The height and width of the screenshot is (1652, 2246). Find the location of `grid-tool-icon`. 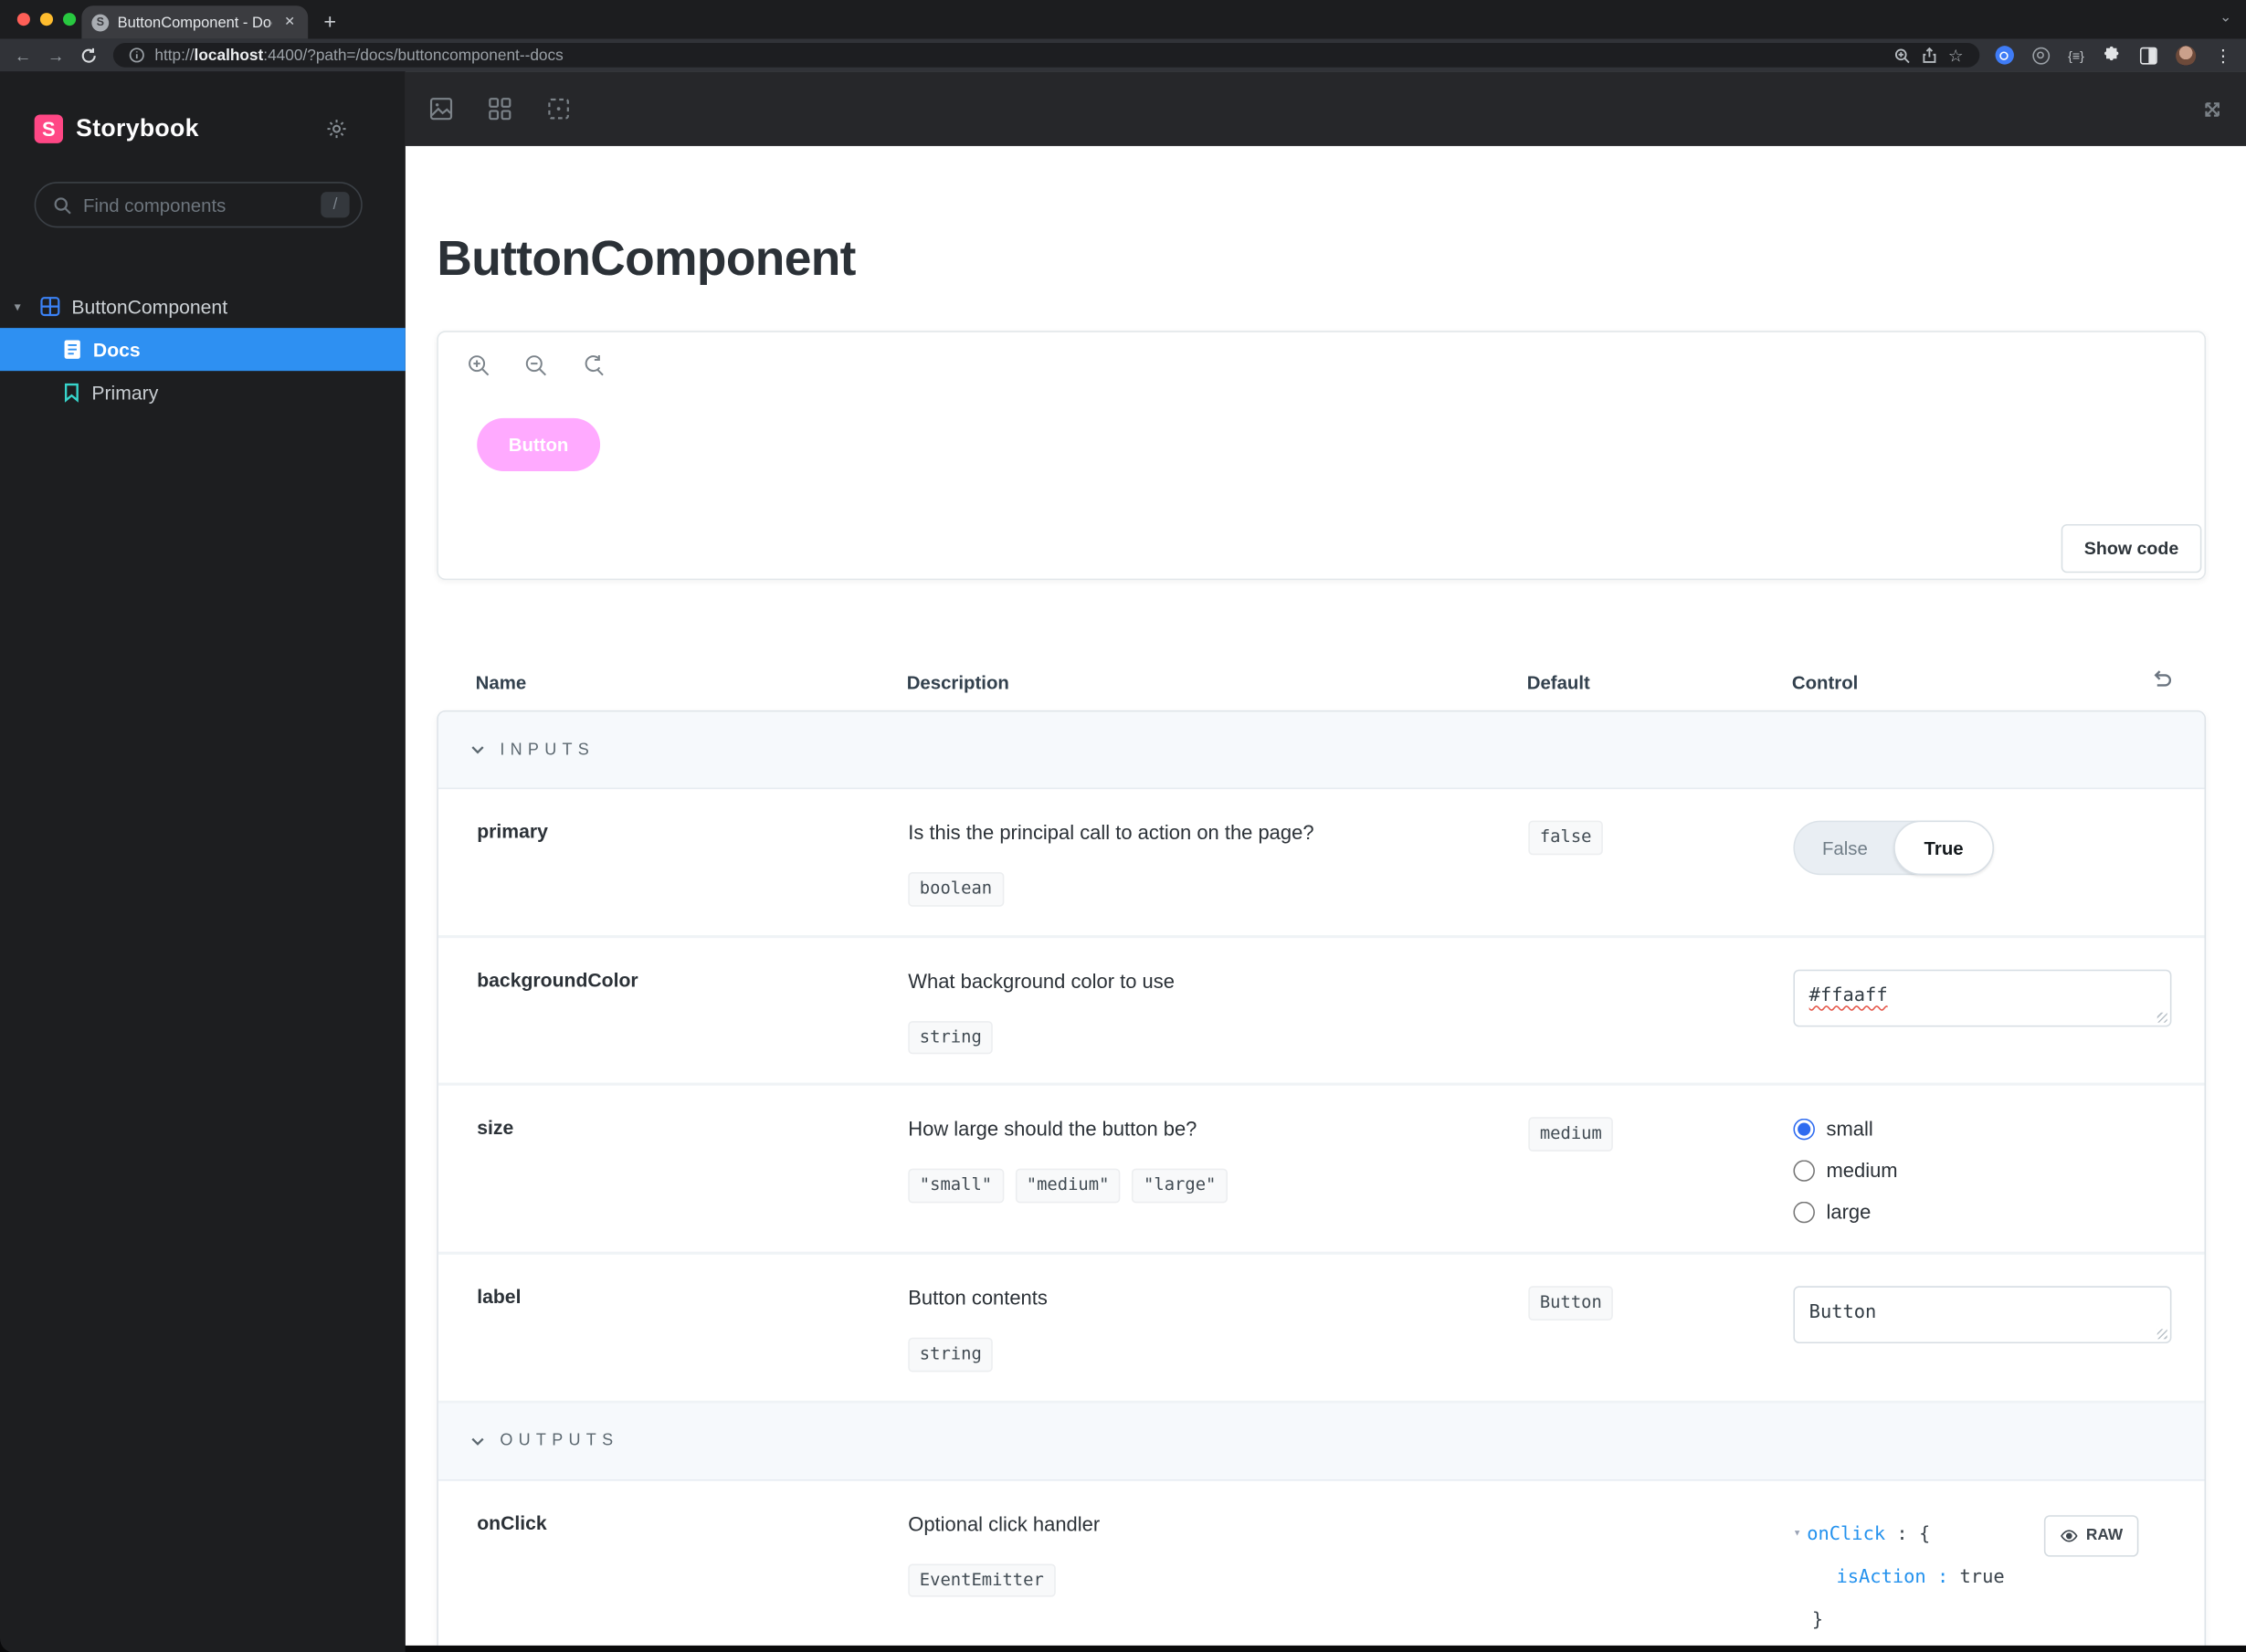

grid-tool-icon is located at coordinates (500, 108).